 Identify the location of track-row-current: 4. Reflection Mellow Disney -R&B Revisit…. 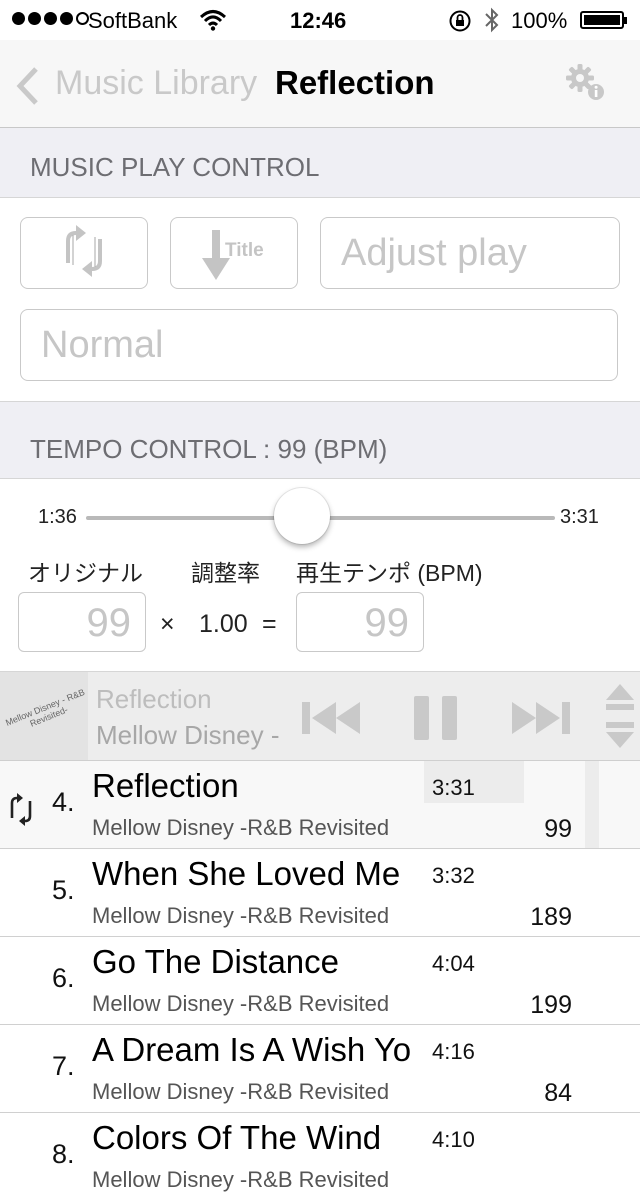
(320, 805).